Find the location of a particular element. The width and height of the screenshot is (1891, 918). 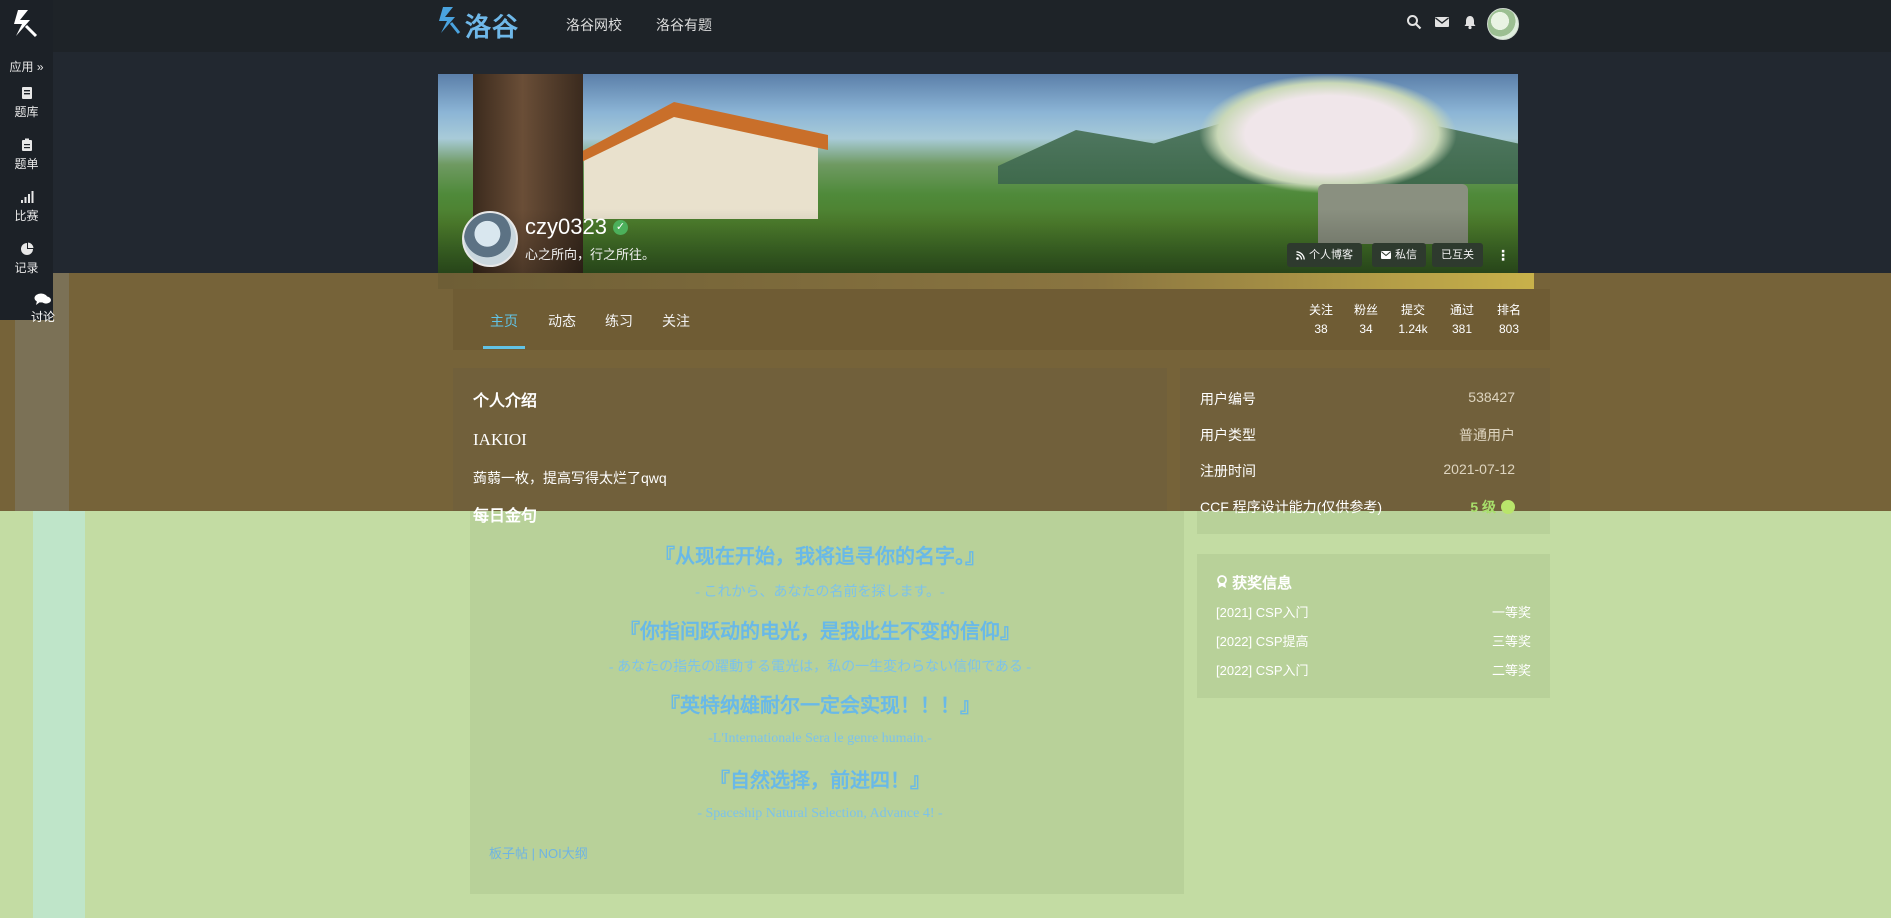

profile-motto: 心之所向，行之所往。 is located at coordinates (590, 254).